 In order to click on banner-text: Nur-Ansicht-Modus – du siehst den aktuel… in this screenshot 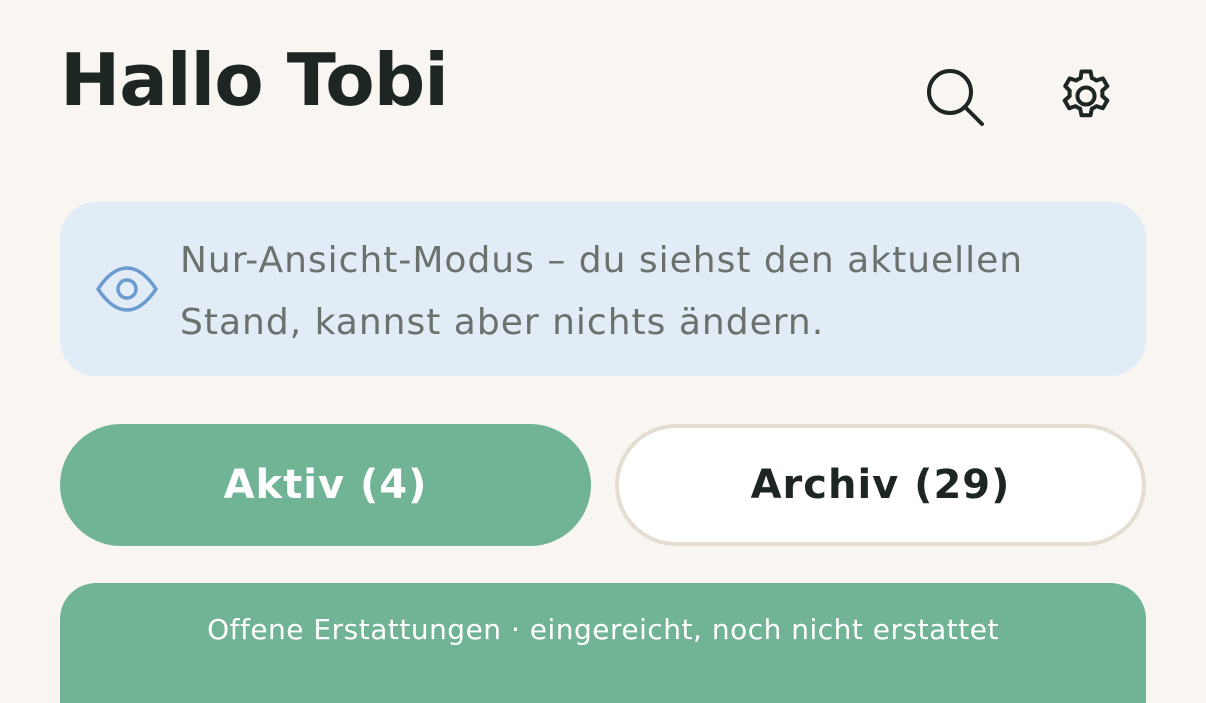, I will do `click(602, 291)`.